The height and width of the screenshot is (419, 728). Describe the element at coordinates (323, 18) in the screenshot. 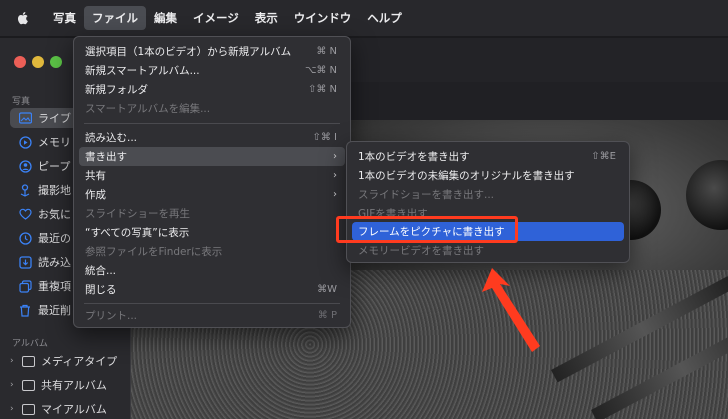

I see `menu-window: ウインドウ` at that location.